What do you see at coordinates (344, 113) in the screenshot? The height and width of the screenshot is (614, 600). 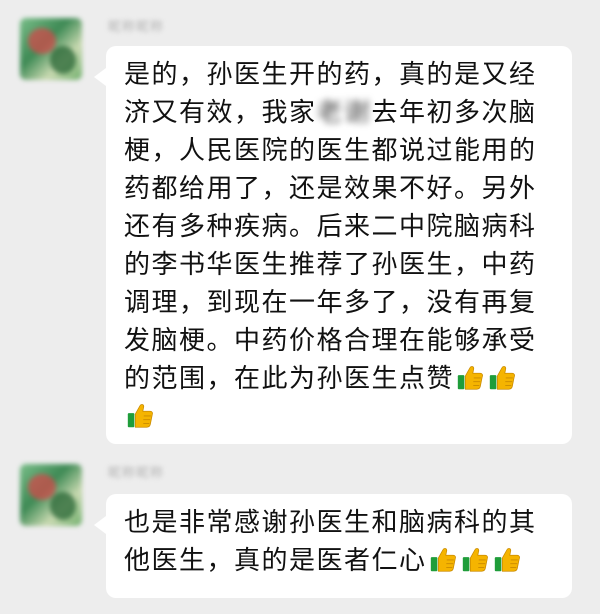 I see `redacted-name: 老谢` at bounding box center [344, 113].